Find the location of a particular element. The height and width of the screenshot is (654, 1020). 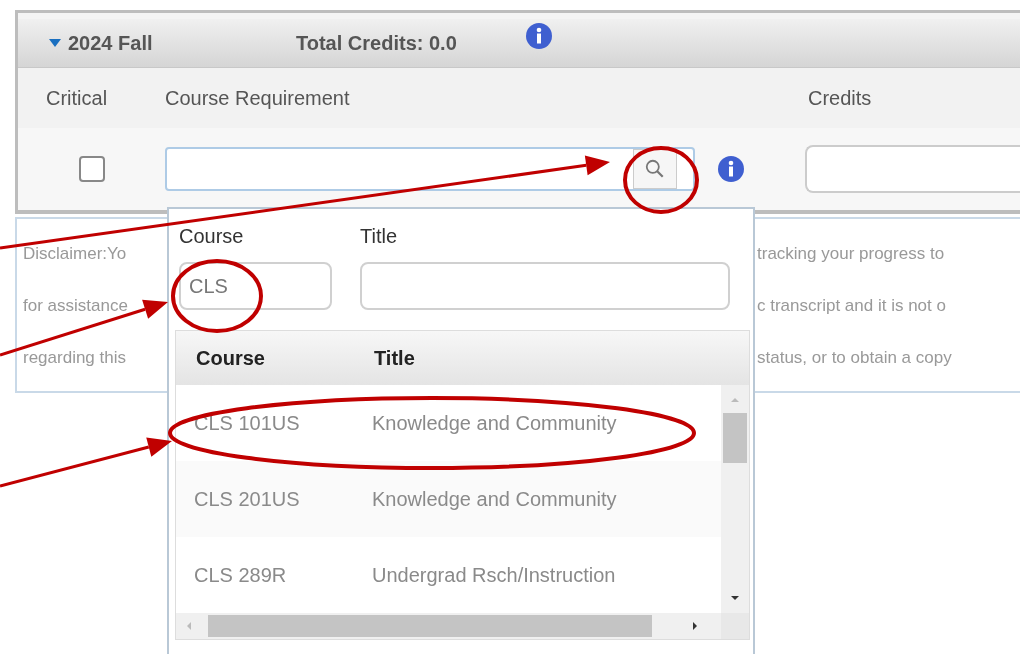

column-header: Course Requirement is located at coordinates (258, 98).